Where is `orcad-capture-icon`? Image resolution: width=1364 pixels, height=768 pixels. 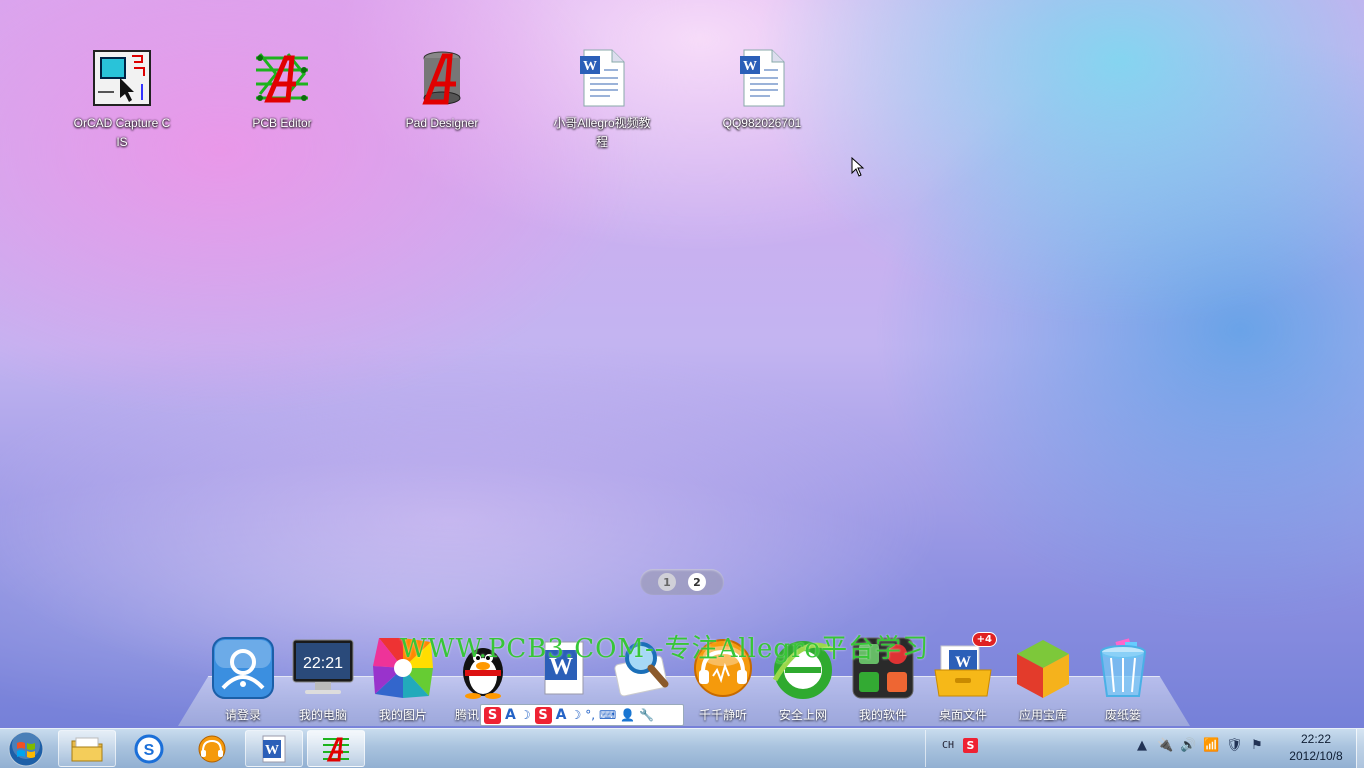 orcad-capture-icon is located at coordinates (122, 78).